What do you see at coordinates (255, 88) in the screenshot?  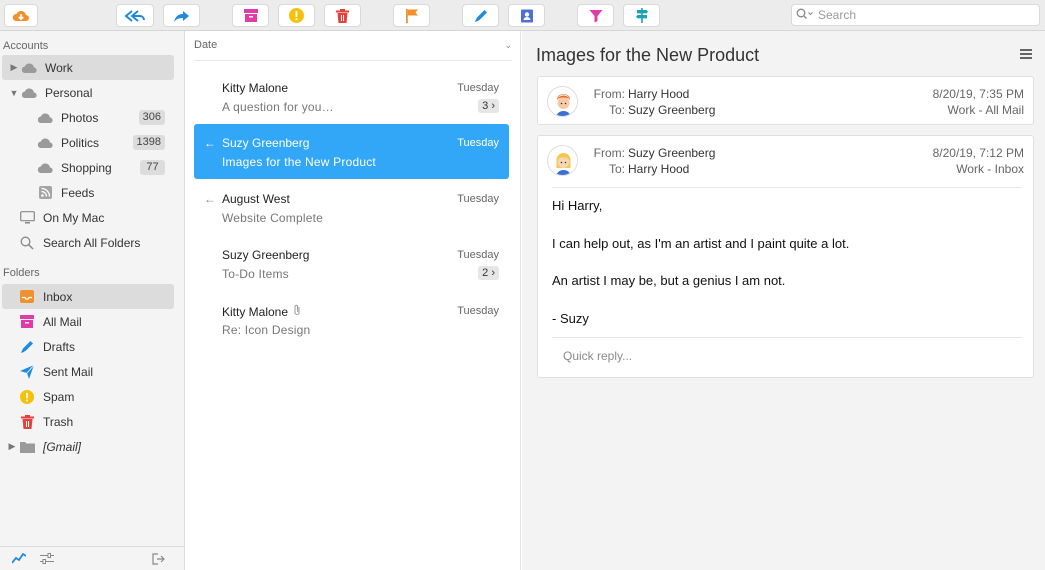 I see `message-from: Kitty Malone` at bounding box center [255, 88].